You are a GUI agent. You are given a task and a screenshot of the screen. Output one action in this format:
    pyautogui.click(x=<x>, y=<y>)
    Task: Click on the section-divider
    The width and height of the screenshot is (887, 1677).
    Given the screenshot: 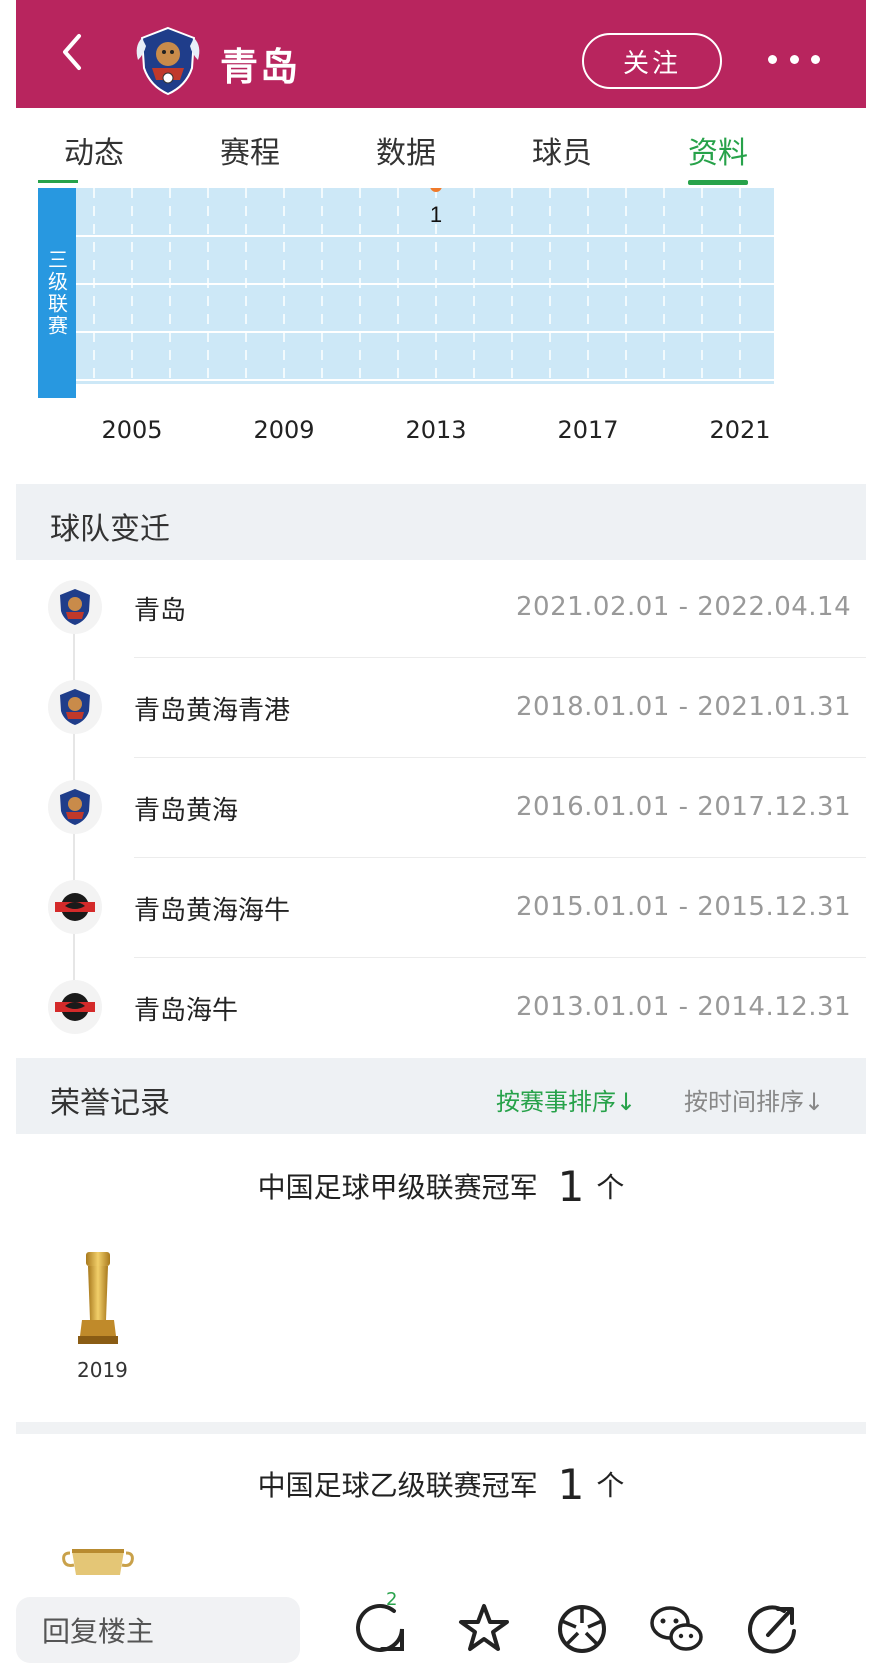 What is the action you would take?
    pyautogui.click(x=441, y=1428)
    